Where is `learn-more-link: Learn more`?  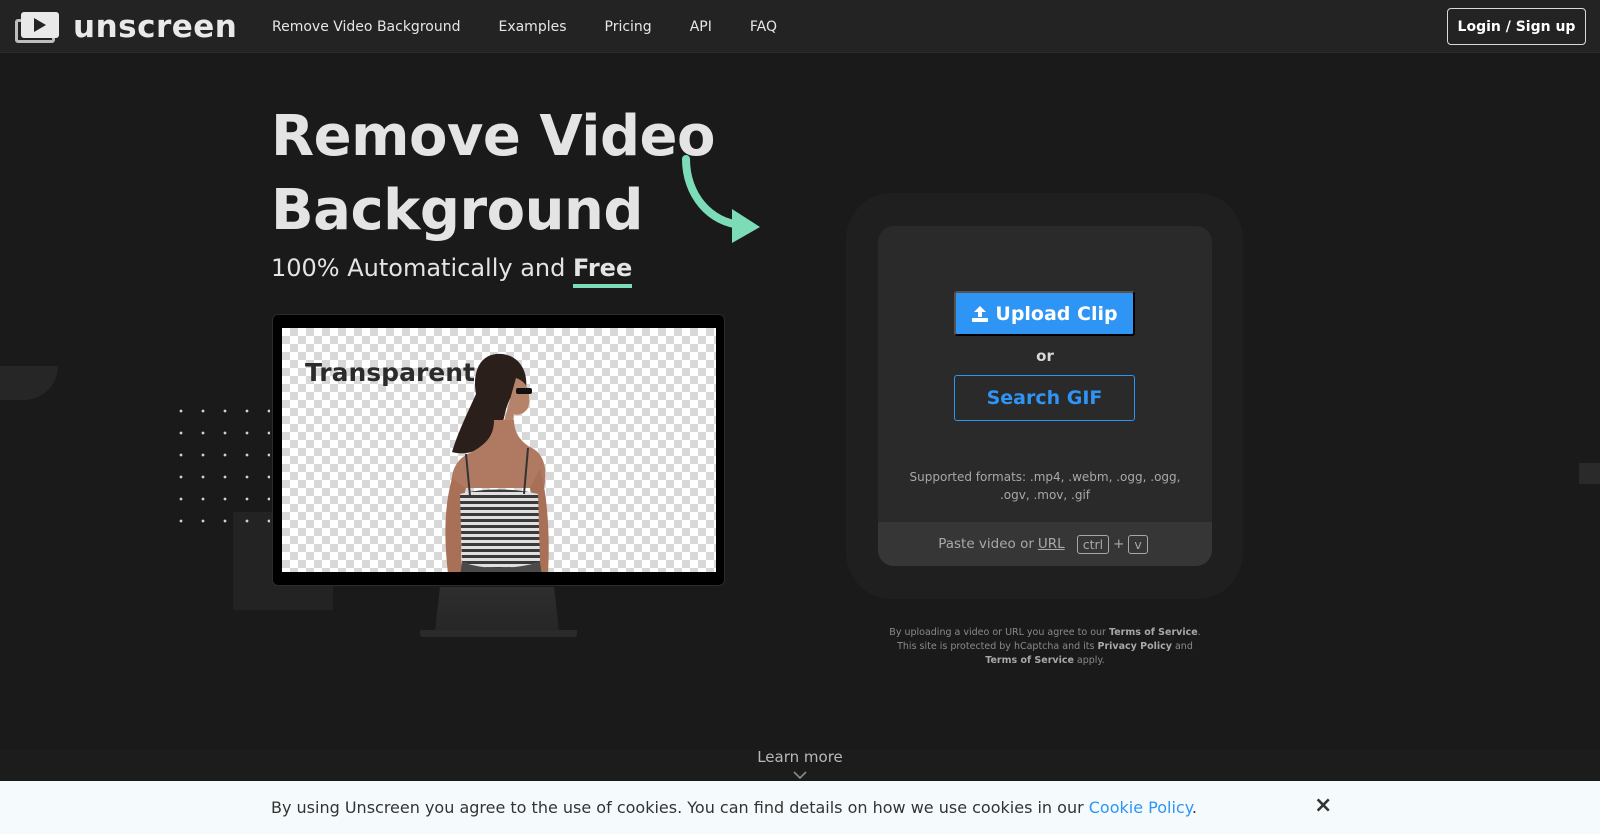
learn-more-link: Learn more is located at coordinates (800, 757).